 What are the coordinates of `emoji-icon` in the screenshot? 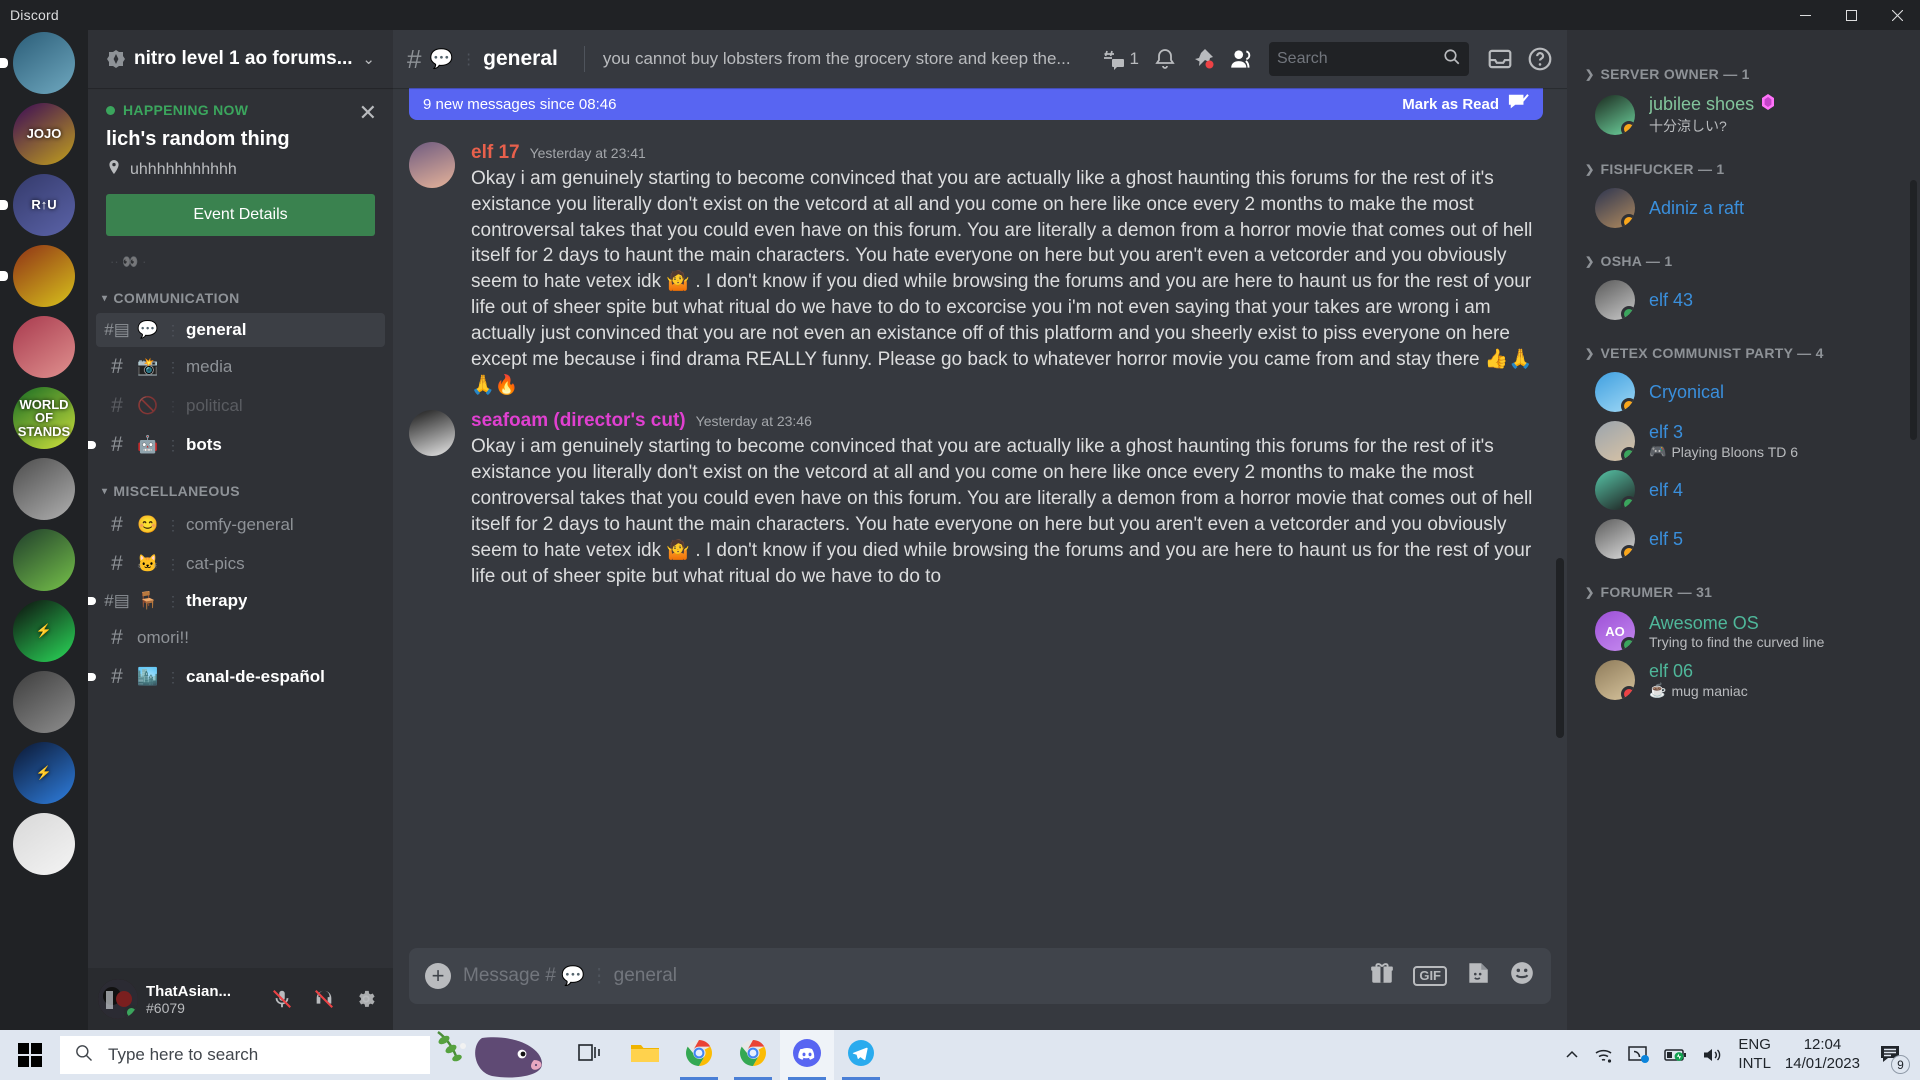 It's located at (1522, 976).